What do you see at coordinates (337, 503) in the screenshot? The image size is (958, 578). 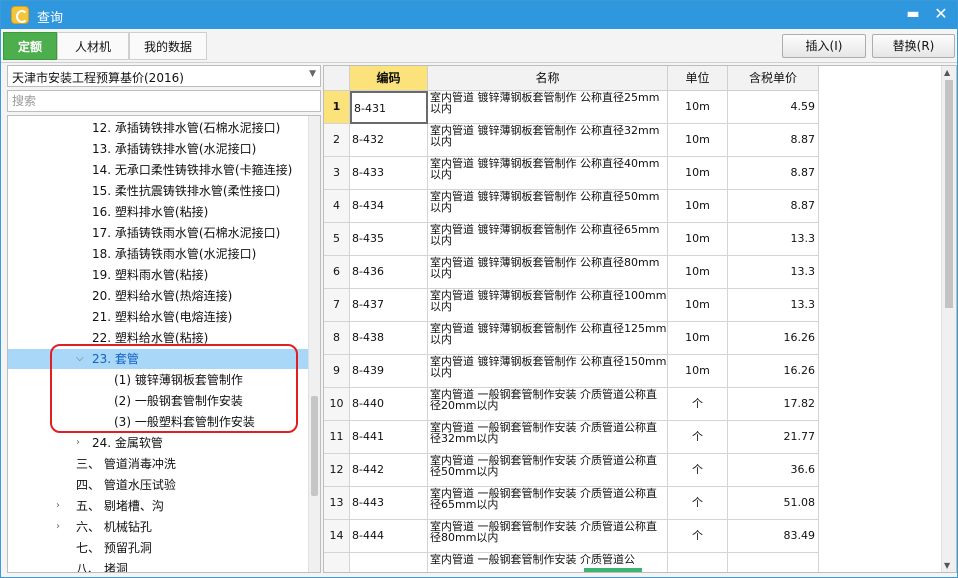 I see `row-number: 13` at bounding box center [337, 503].